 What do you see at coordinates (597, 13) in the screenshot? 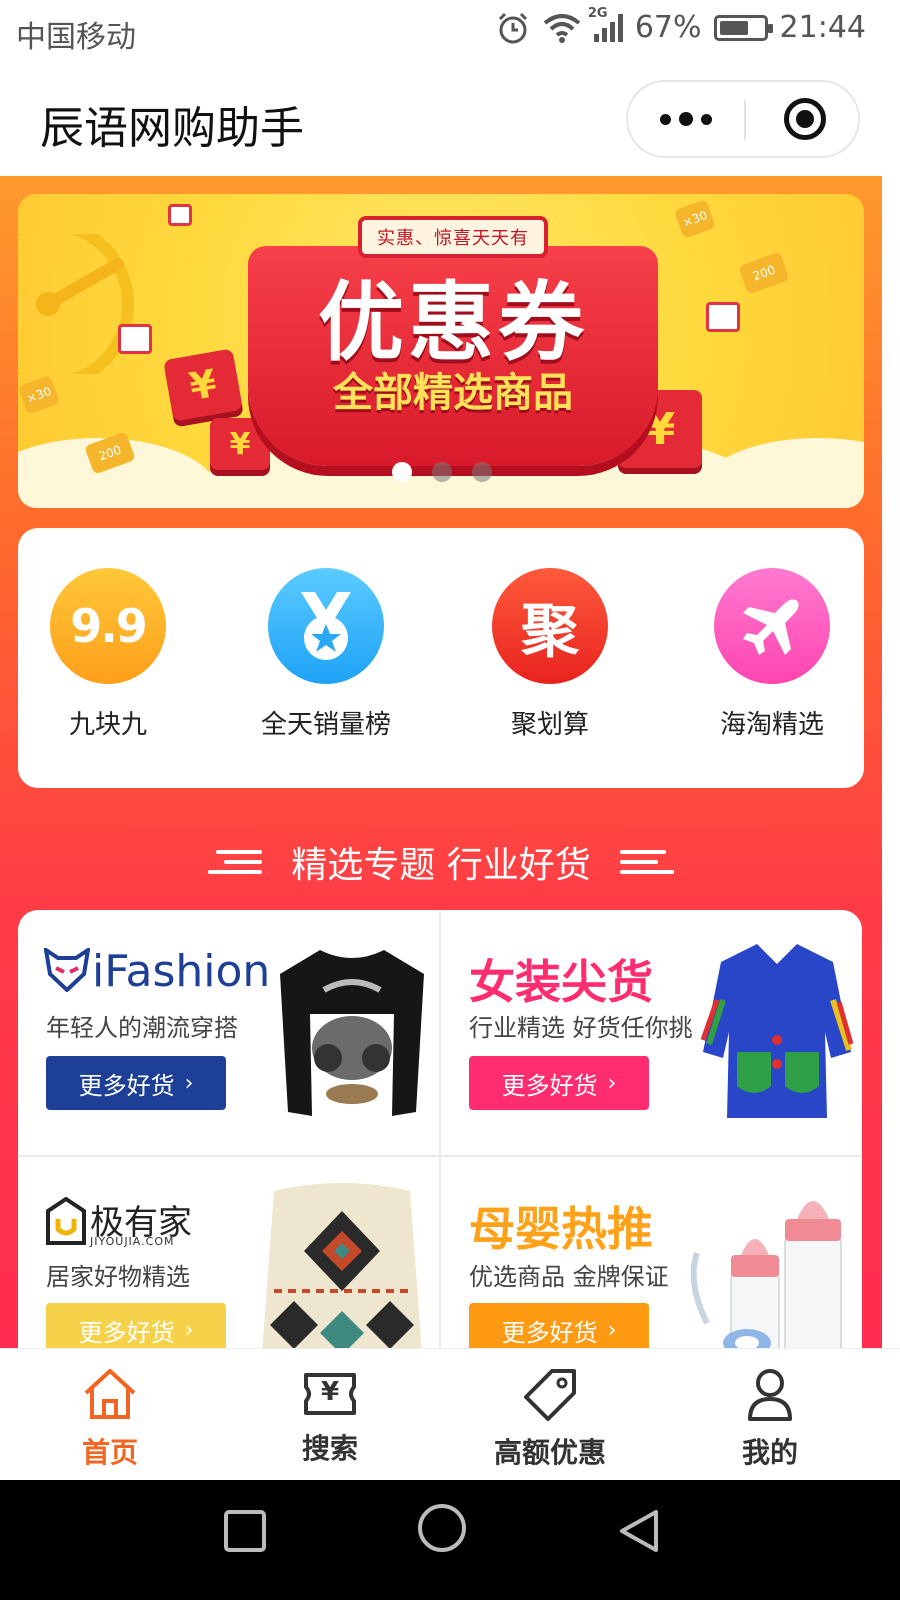
I see `network-type: 2G` at bounding box center [597, 13].